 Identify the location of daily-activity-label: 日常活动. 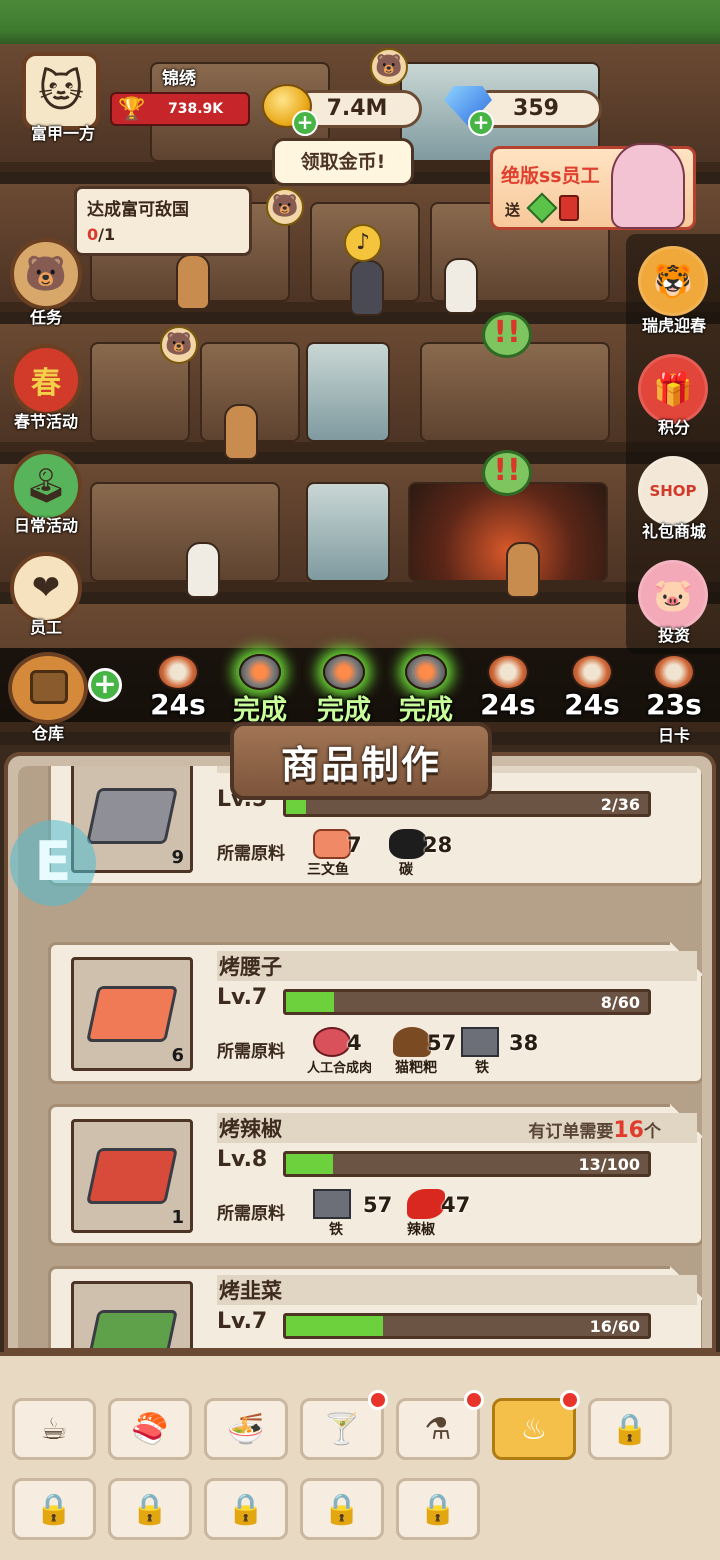
(45, 525).